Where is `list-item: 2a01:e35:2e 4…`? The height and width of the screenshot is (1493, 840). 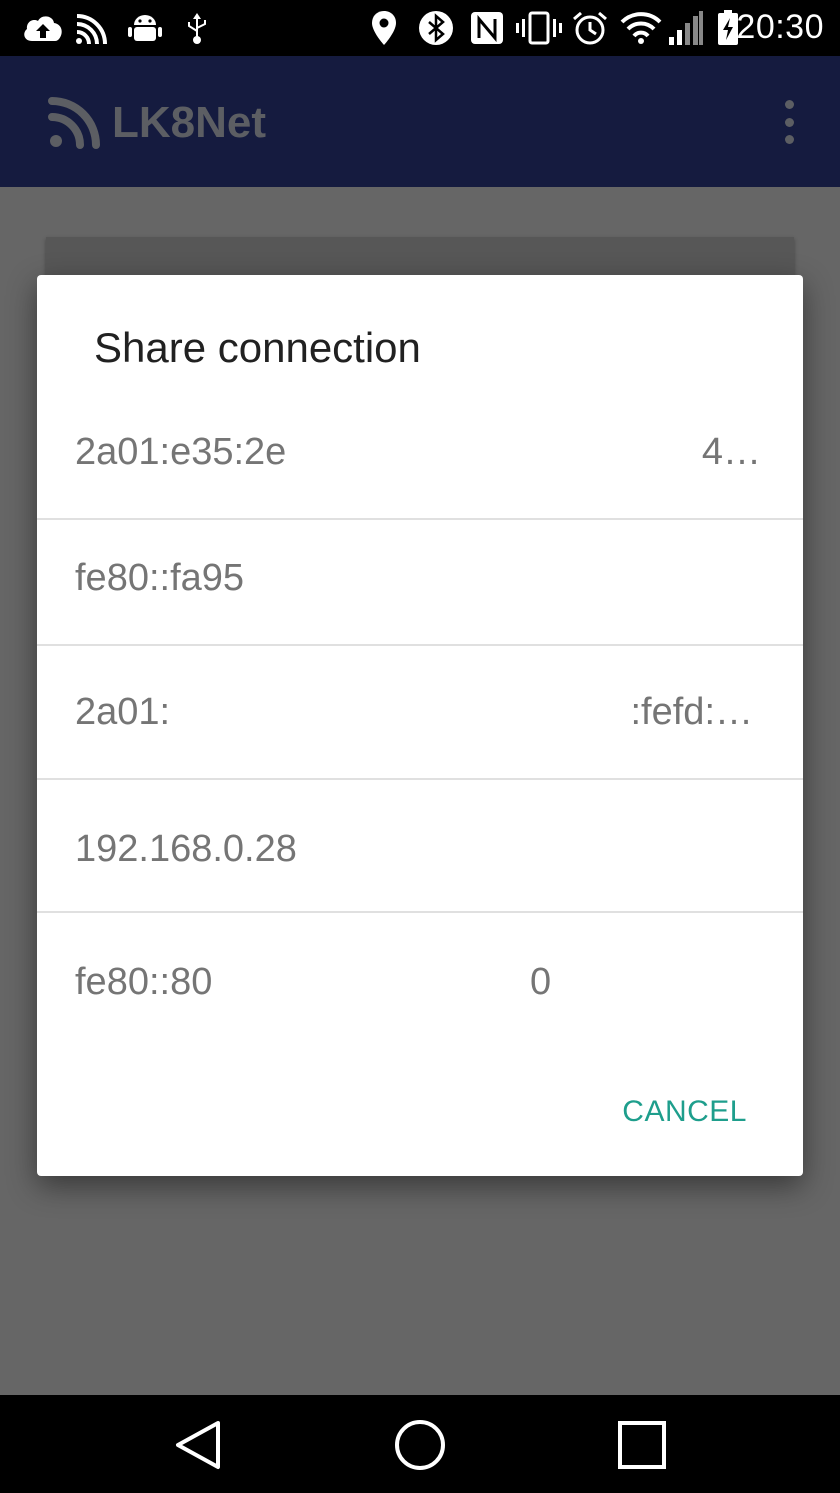 list-item: 2a01:e35:2e 4… is located at coordinates (420, 453).